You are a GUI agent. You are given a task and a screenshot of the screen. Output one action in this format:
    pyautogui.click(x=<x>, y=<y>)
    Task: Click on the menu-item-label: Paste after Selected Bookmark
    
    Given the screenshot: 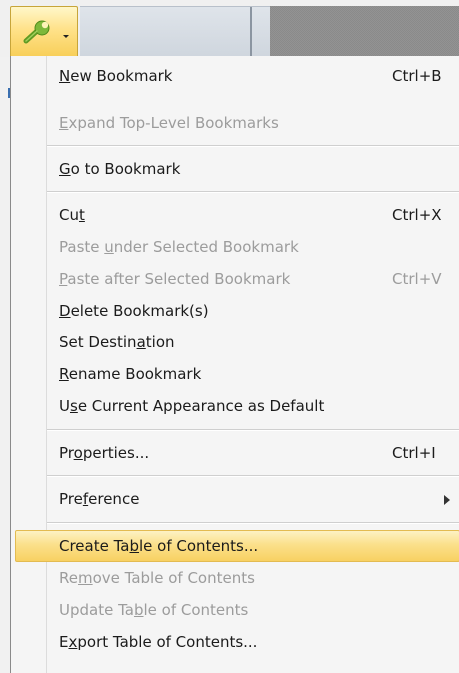 What is the action you would take?
    pyautogui.click(x=175, y=279)
    